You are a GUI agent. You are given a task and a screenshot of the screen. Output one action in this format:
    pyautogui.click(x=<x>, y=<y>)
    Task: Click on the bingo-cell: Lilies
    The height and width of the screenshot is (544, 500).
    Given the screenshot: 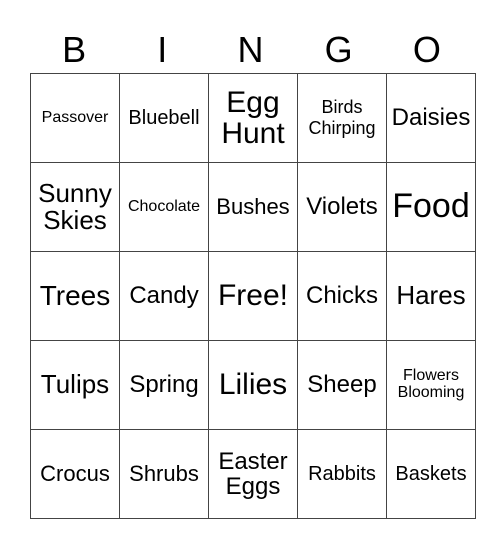 What is the action you would take?
    pyautogui.click(x=253, y=385)
    